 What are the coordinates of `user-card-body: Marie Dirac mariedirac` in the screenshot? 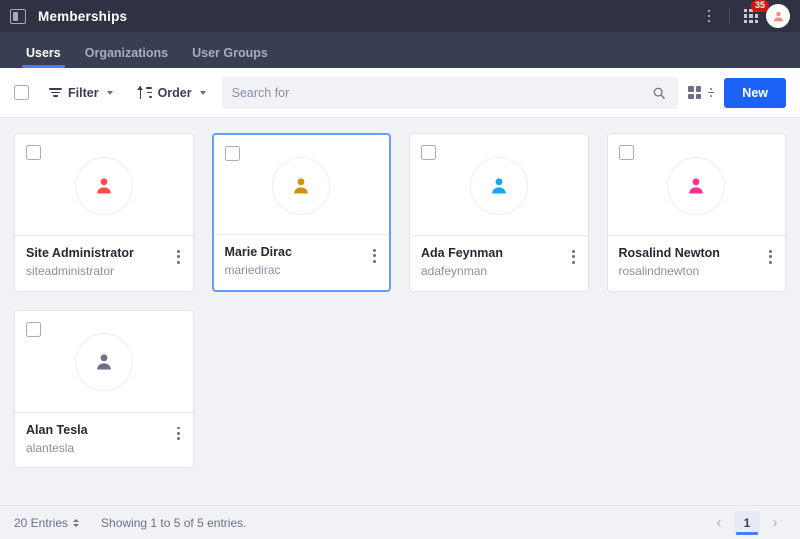 It's located at (301, 262).